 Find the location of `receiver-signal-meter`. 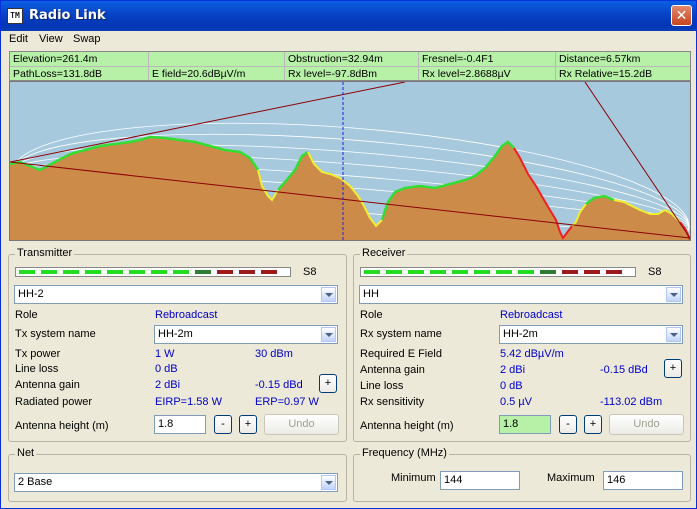

receiver-signal-meter is located at coordinates (498, 272).